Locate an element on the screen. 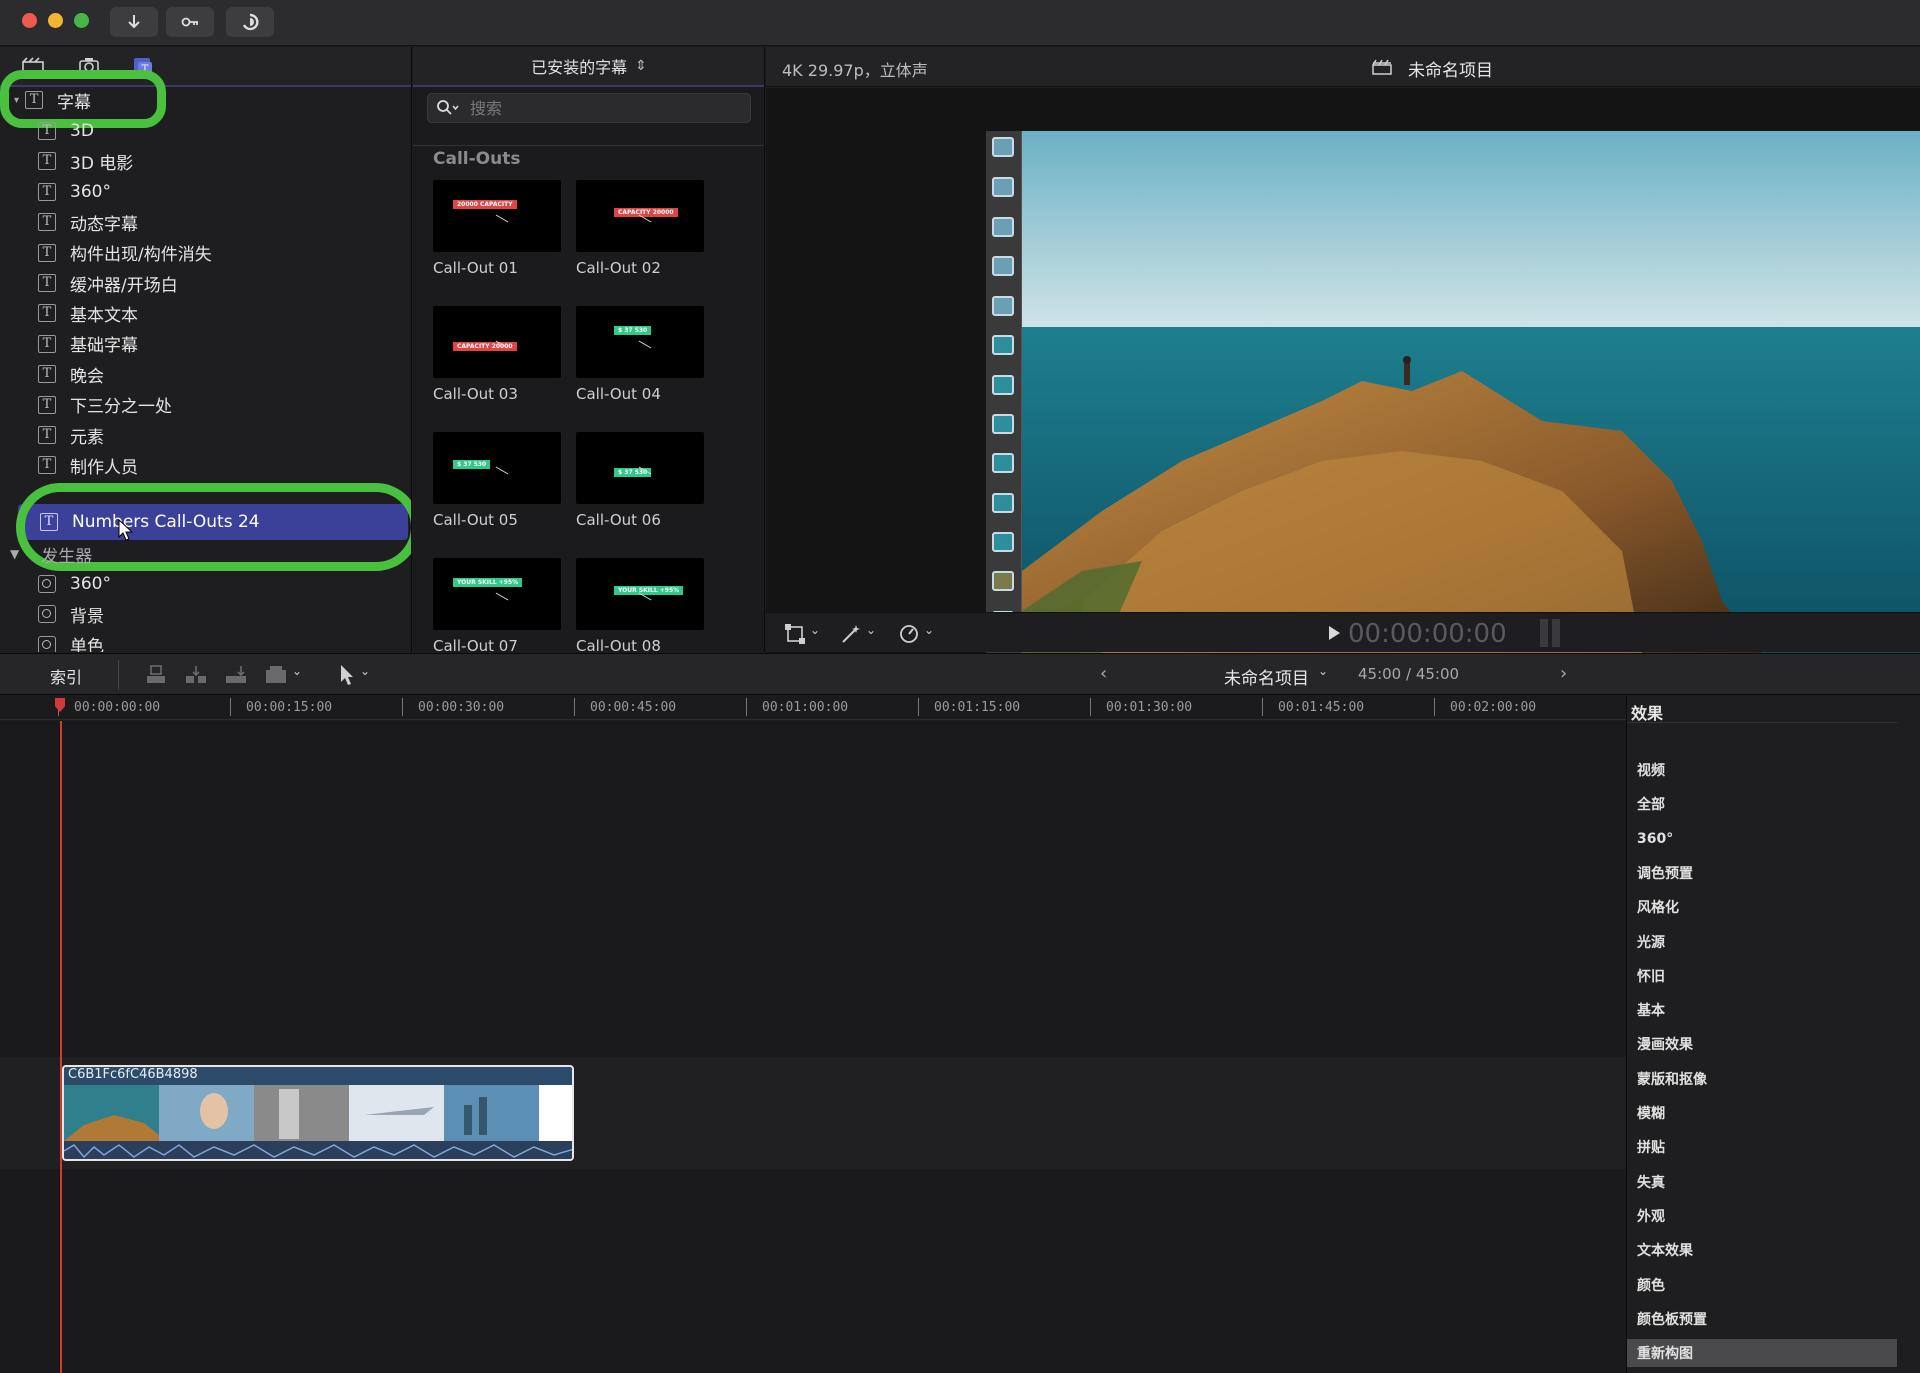 The image size is (1920, 1373). effects-category: 文本效果 is located at coordinates (1762, 1250).